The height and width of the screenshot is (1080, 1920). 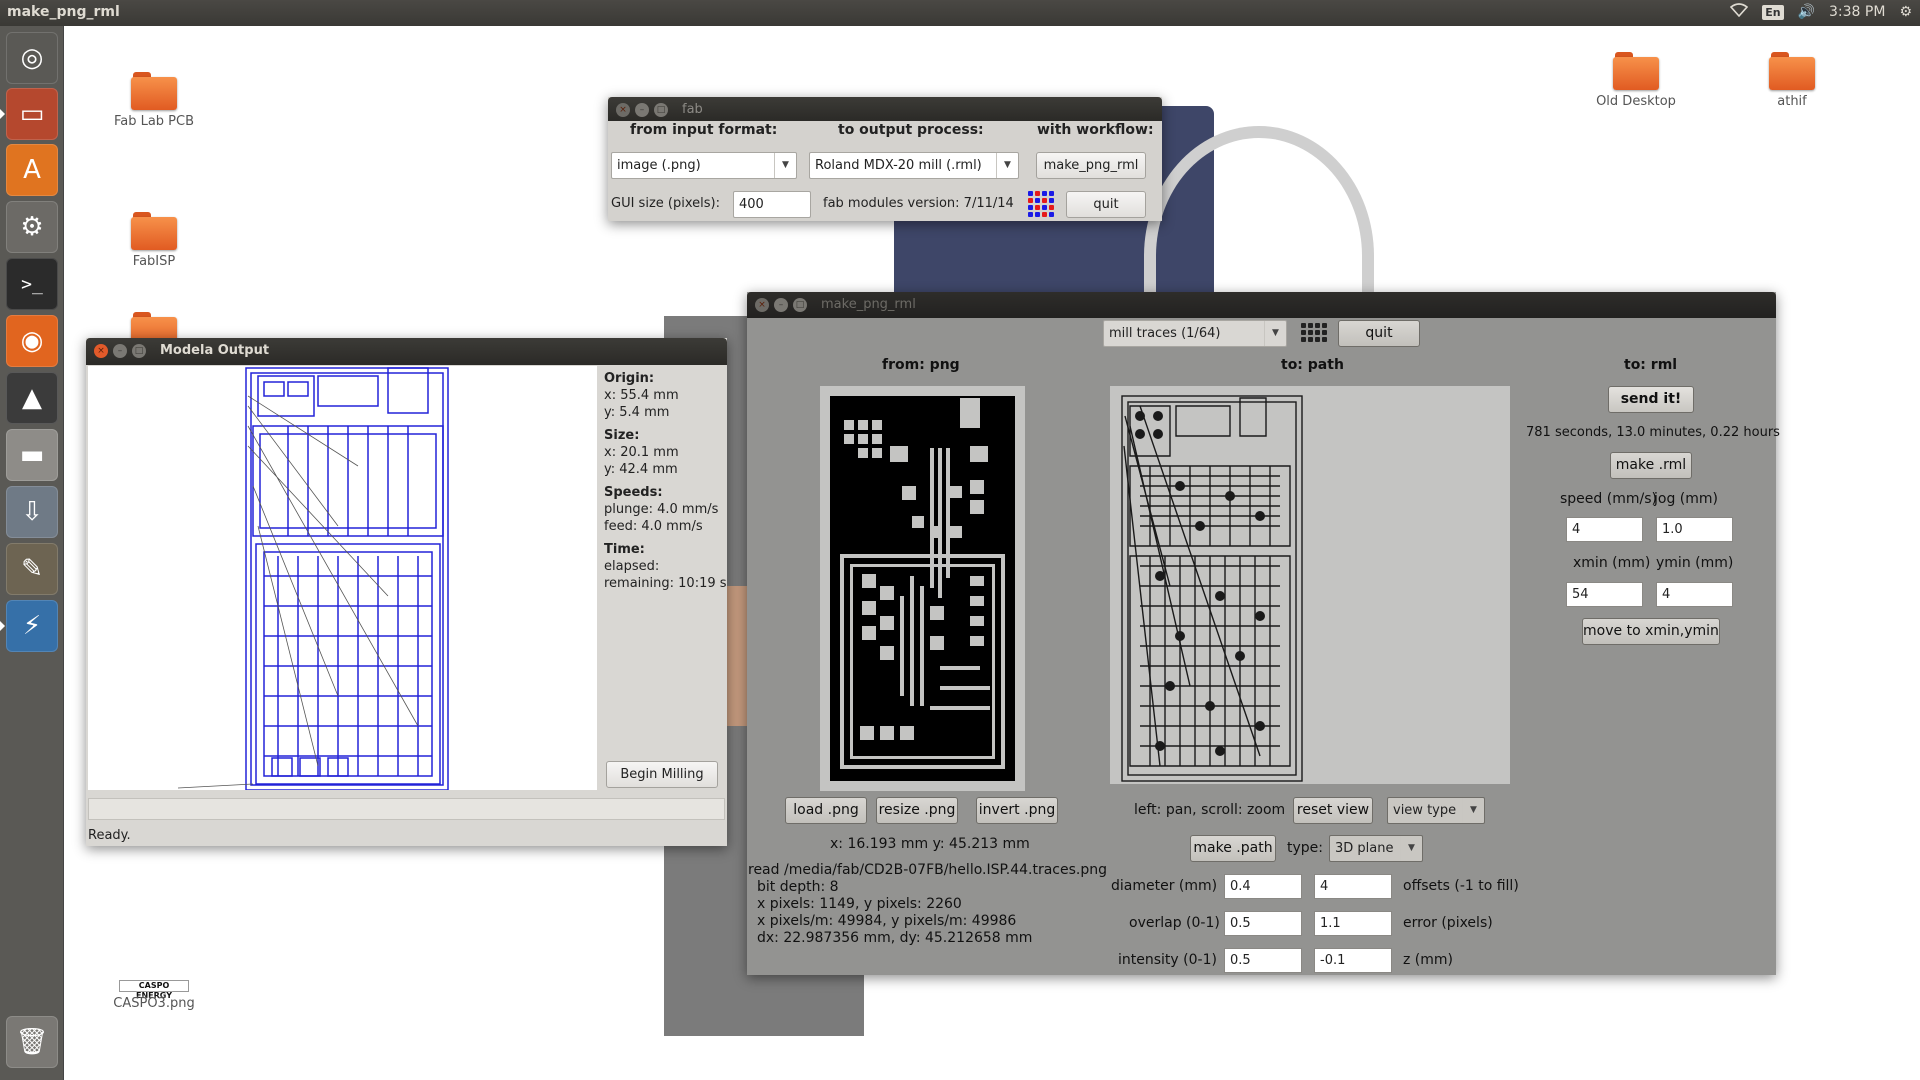 I want to click on move-to-xmin-ymin-button: move to xmin,ymin, so click(x=1651, y=631).